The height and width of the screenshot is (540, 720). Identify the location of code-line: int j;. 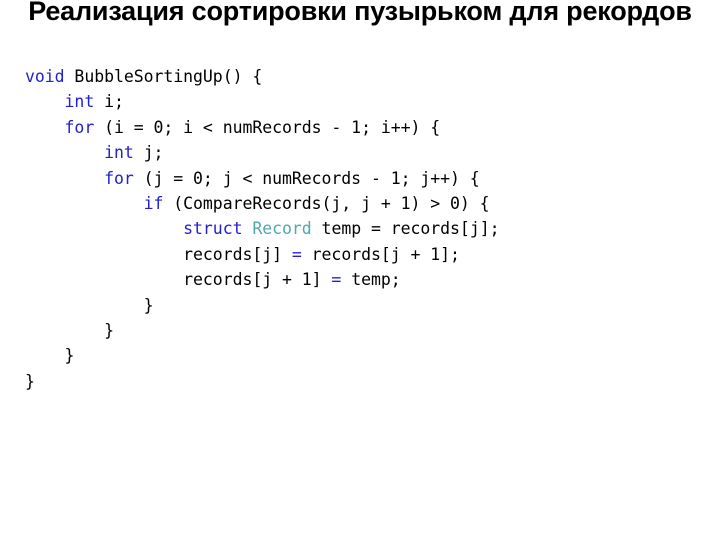
(370, 152).